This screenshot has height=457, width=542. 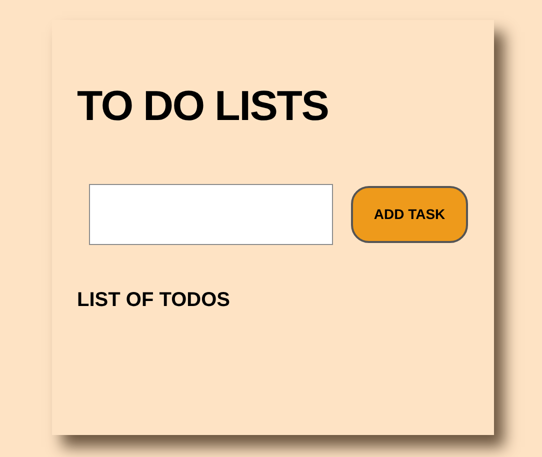 What do you see at coordinates (202, 106) in the screenshot?
I see `page-title: TO DO LISTS` at bounding box center [202, 106].